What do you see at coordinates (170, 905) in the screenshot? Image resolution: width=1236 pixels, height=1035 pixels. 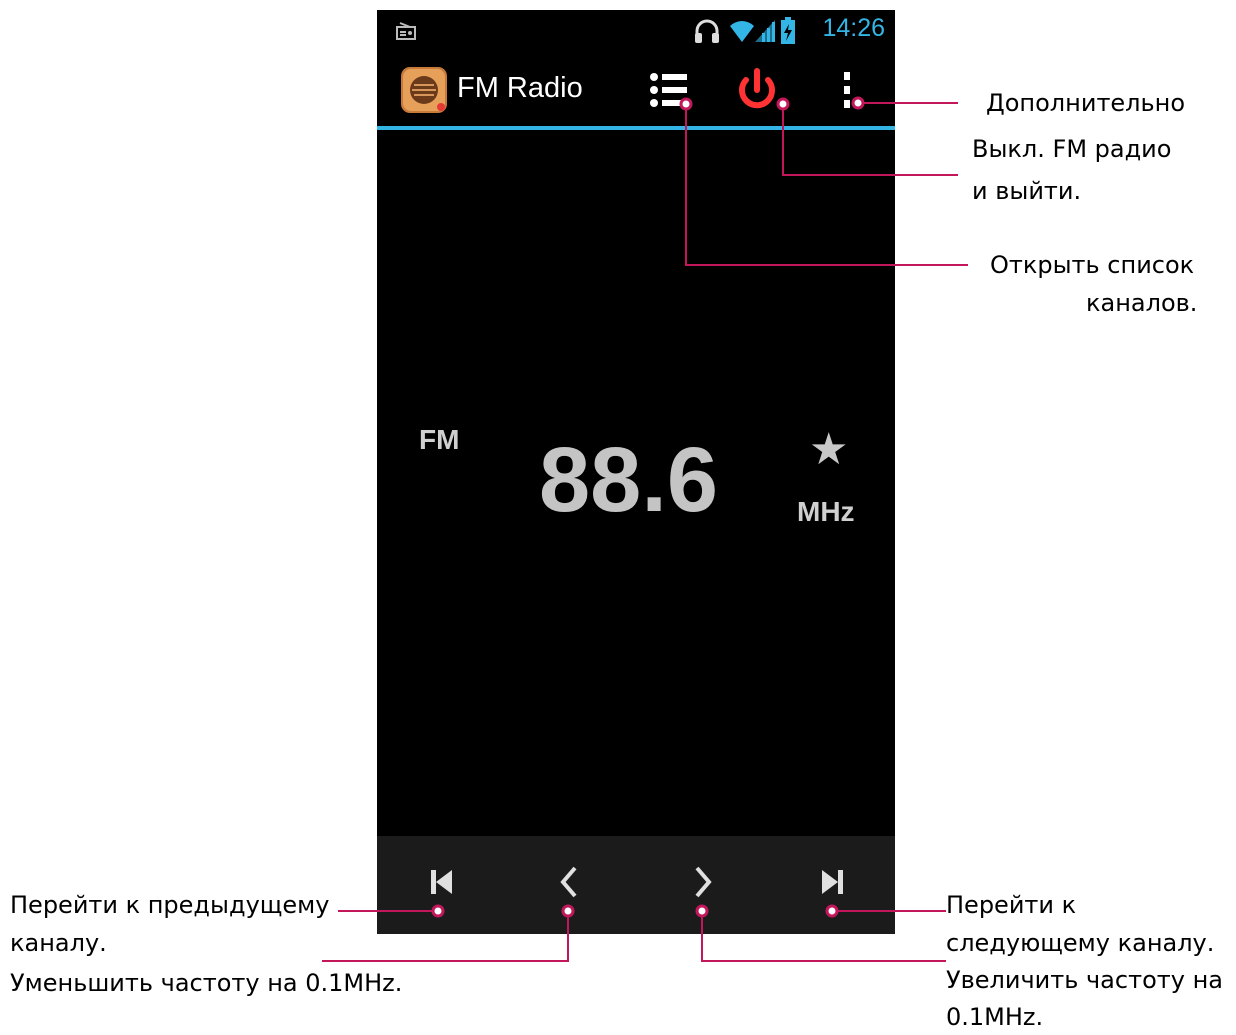 I see `annotation-prev-line1: Перейти к предыдущему` at bounding box center [170, 905].